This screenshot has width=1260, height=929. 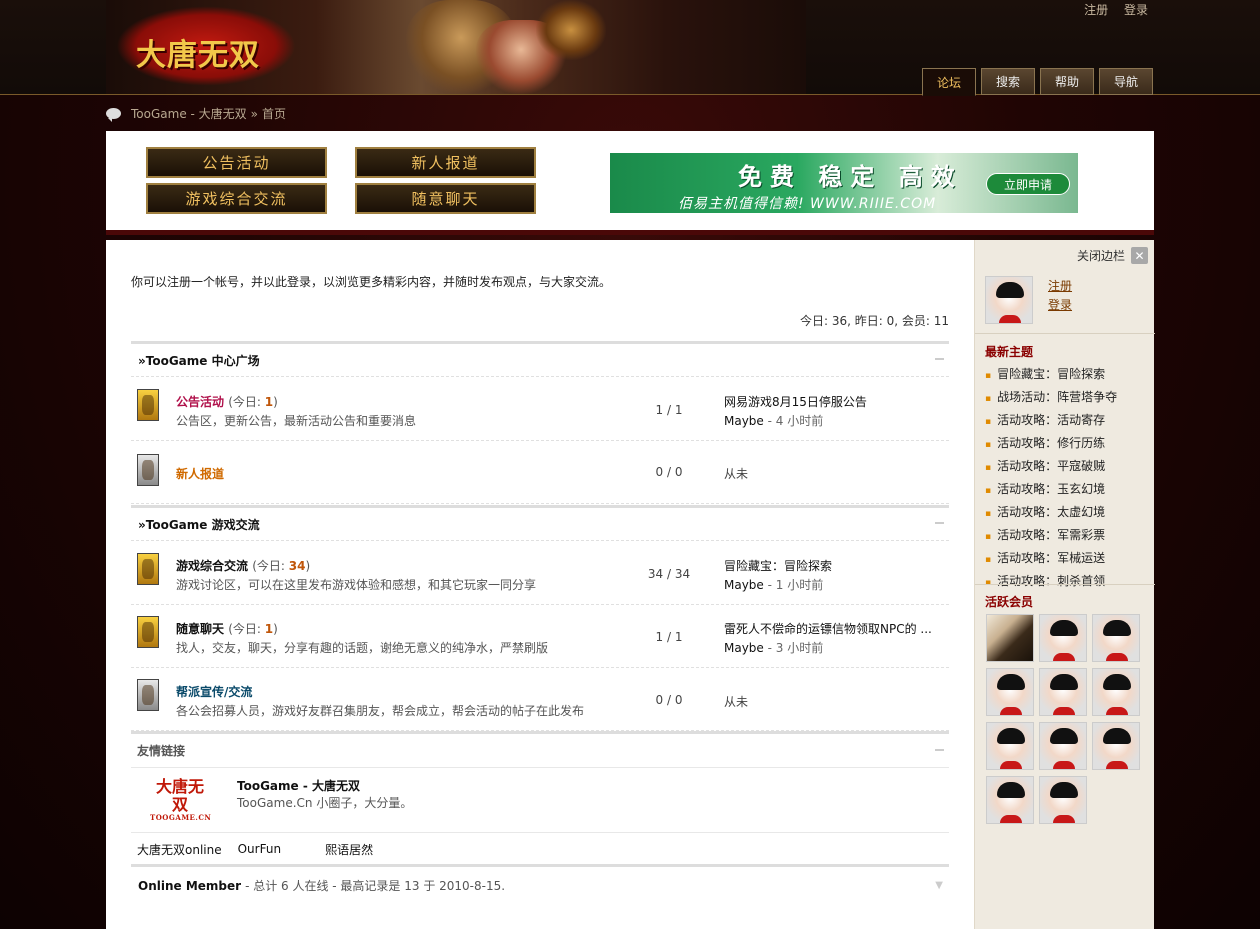 What do you see at coordinates (189, 113) in the screenshot?
I see `breadcrumb-site-link: TooGame - 大唐无双` at bounding box center [189, 113].